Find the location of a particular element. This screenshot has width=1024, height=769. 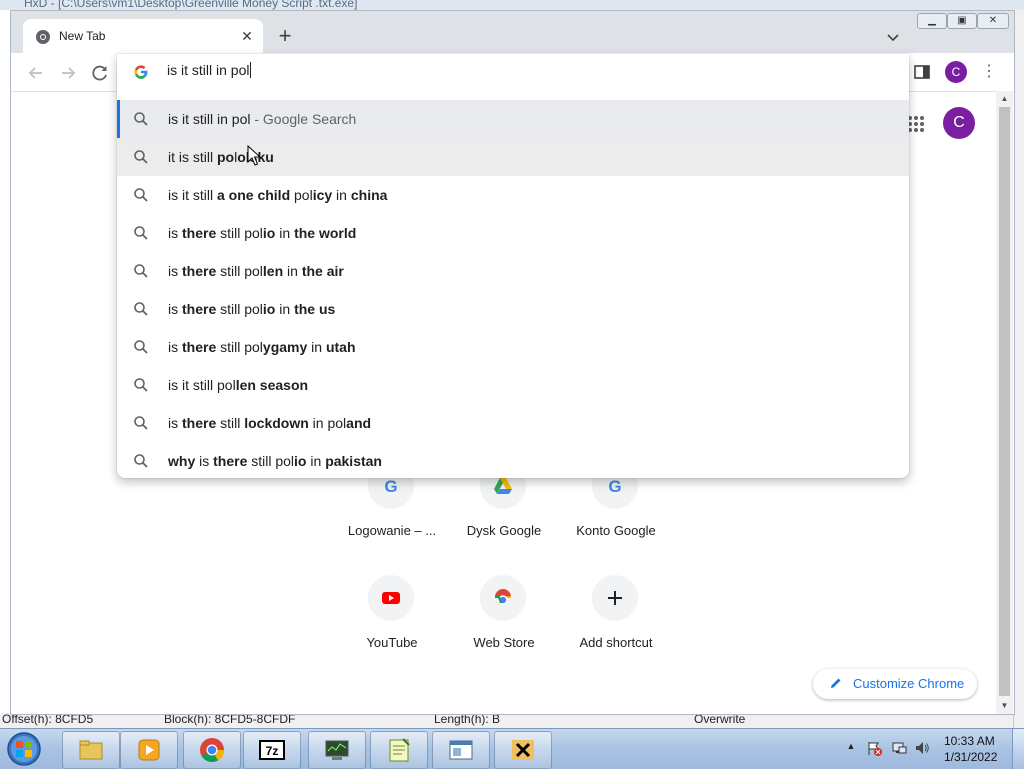

side-panel-icon is located at coordinates (922, 72).